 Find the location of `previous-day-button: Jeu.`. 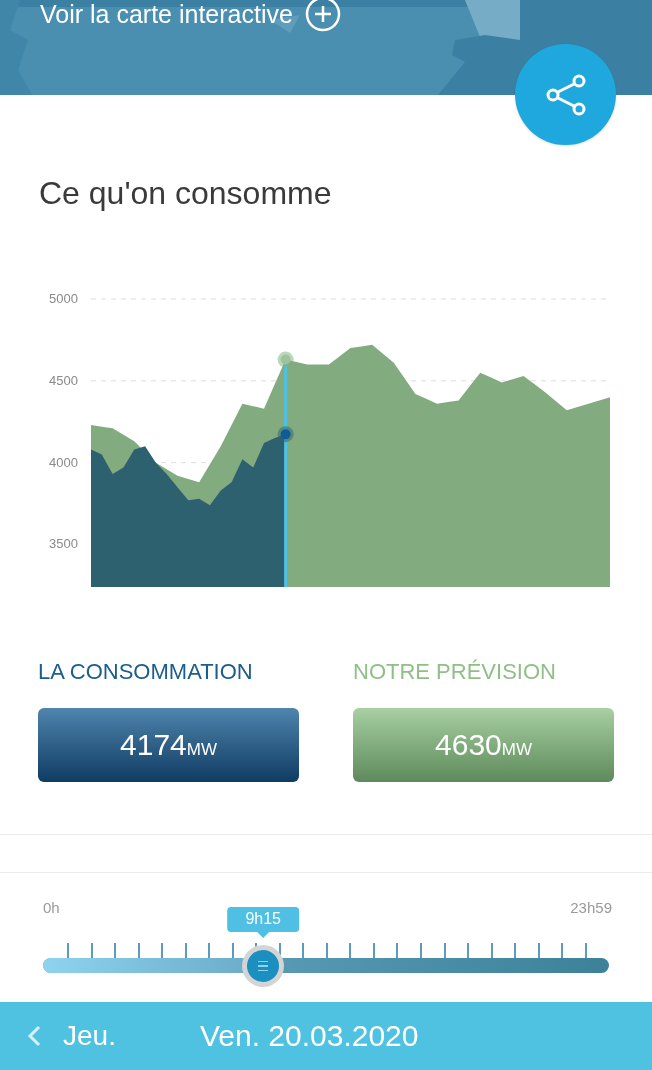

previous-day-button: Jeu. is located at coordinates (63, 1036).